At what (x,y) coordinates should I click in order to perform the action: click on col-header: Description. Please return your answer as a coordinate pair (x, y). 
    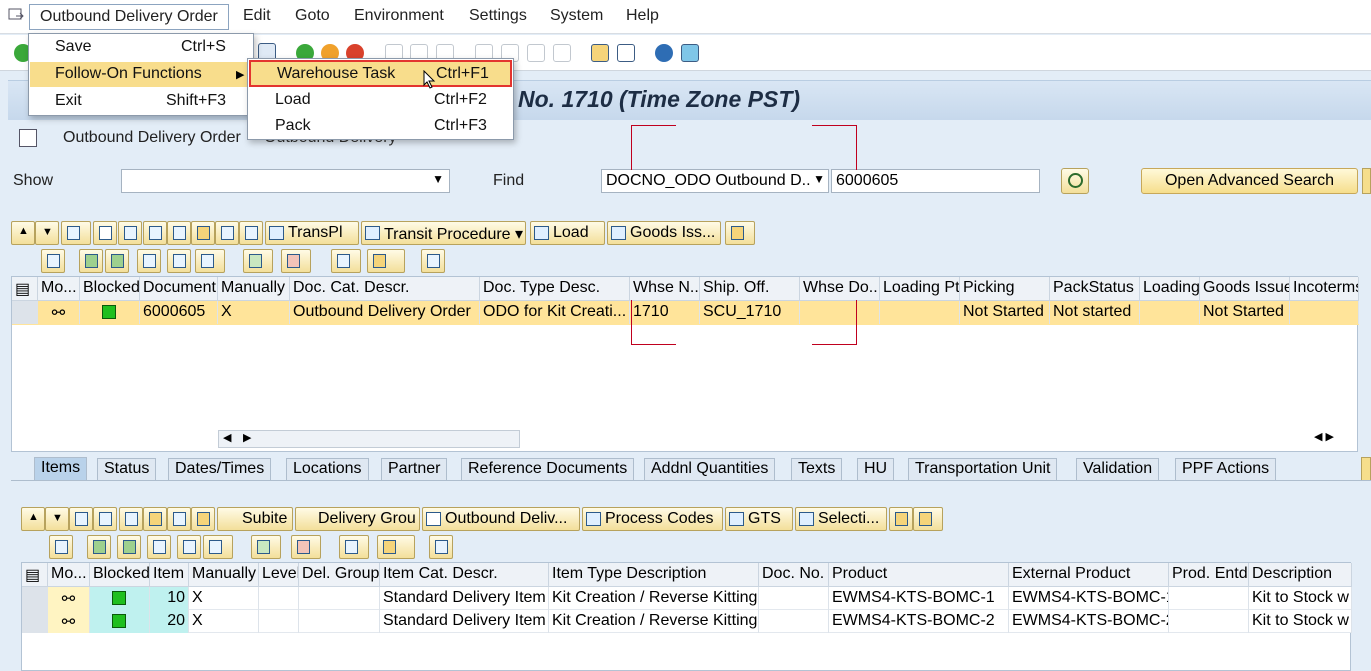
    Looking at the image, I should click on (1300, 575).